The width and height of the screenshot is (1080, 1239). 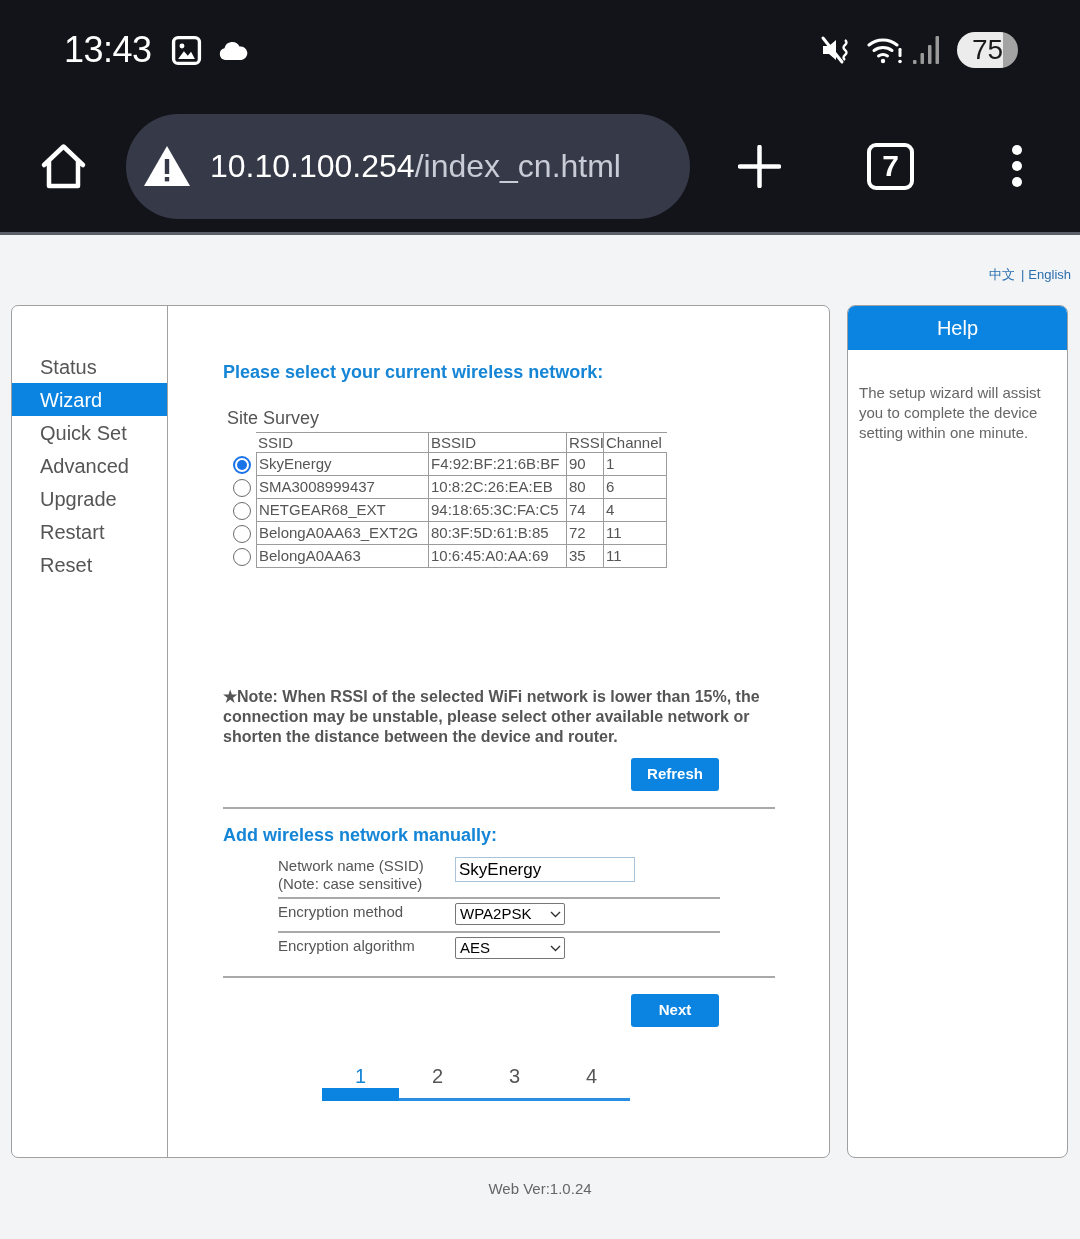 I want to click on sidebar-item: Quick Set, so click(x=89, y=432).